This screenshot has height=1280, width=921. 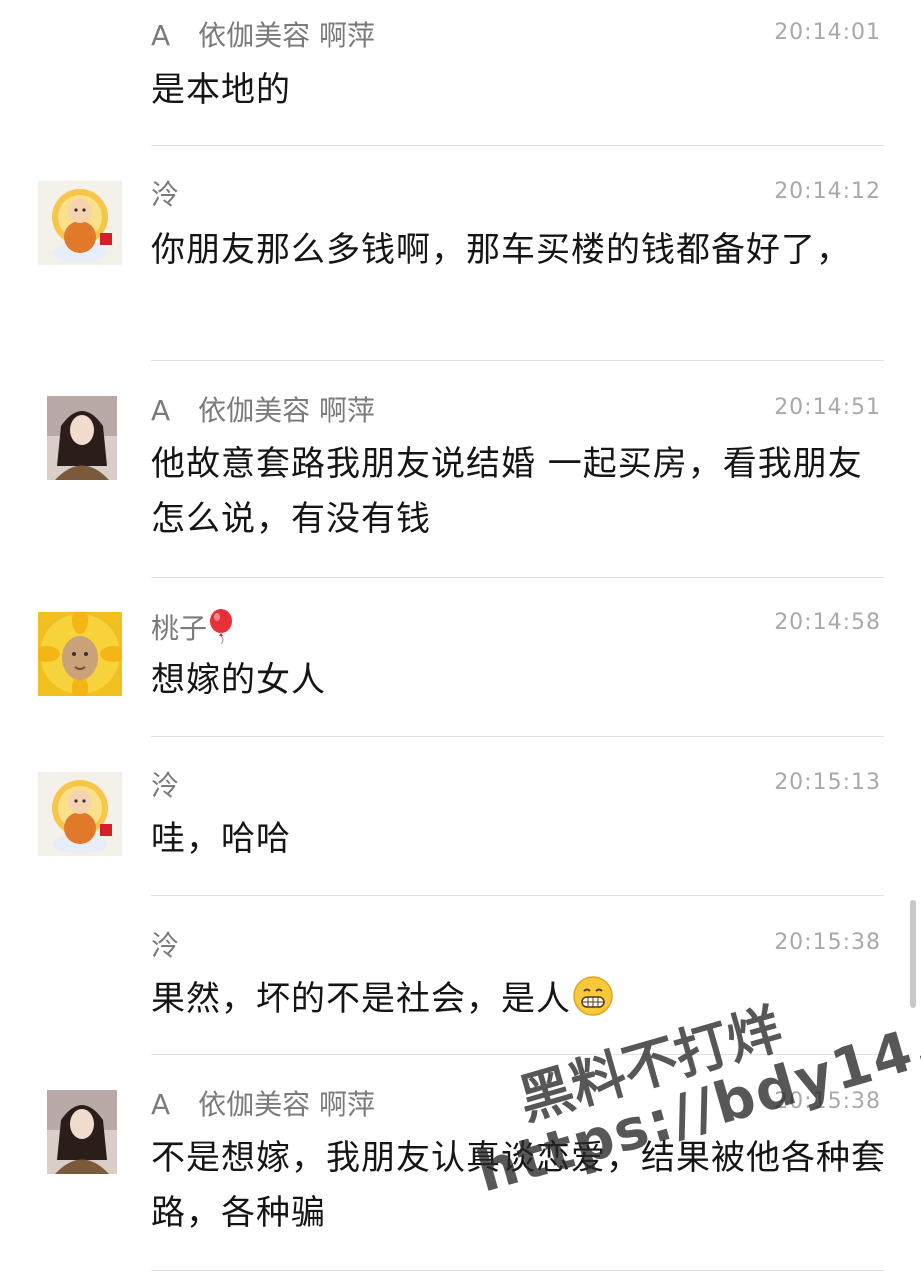 I want to click on message-text-body: 果然，坏的不是社会，是人, so click(x=361, y=999).